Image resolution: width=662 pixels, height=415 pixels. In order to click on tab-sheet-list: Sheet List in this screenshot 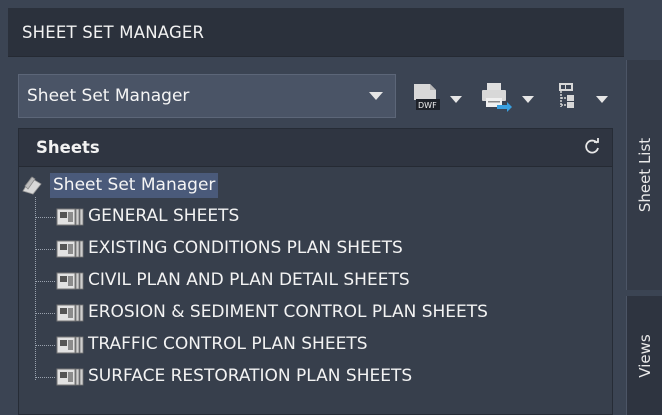, I will do `click(644, 175)`.